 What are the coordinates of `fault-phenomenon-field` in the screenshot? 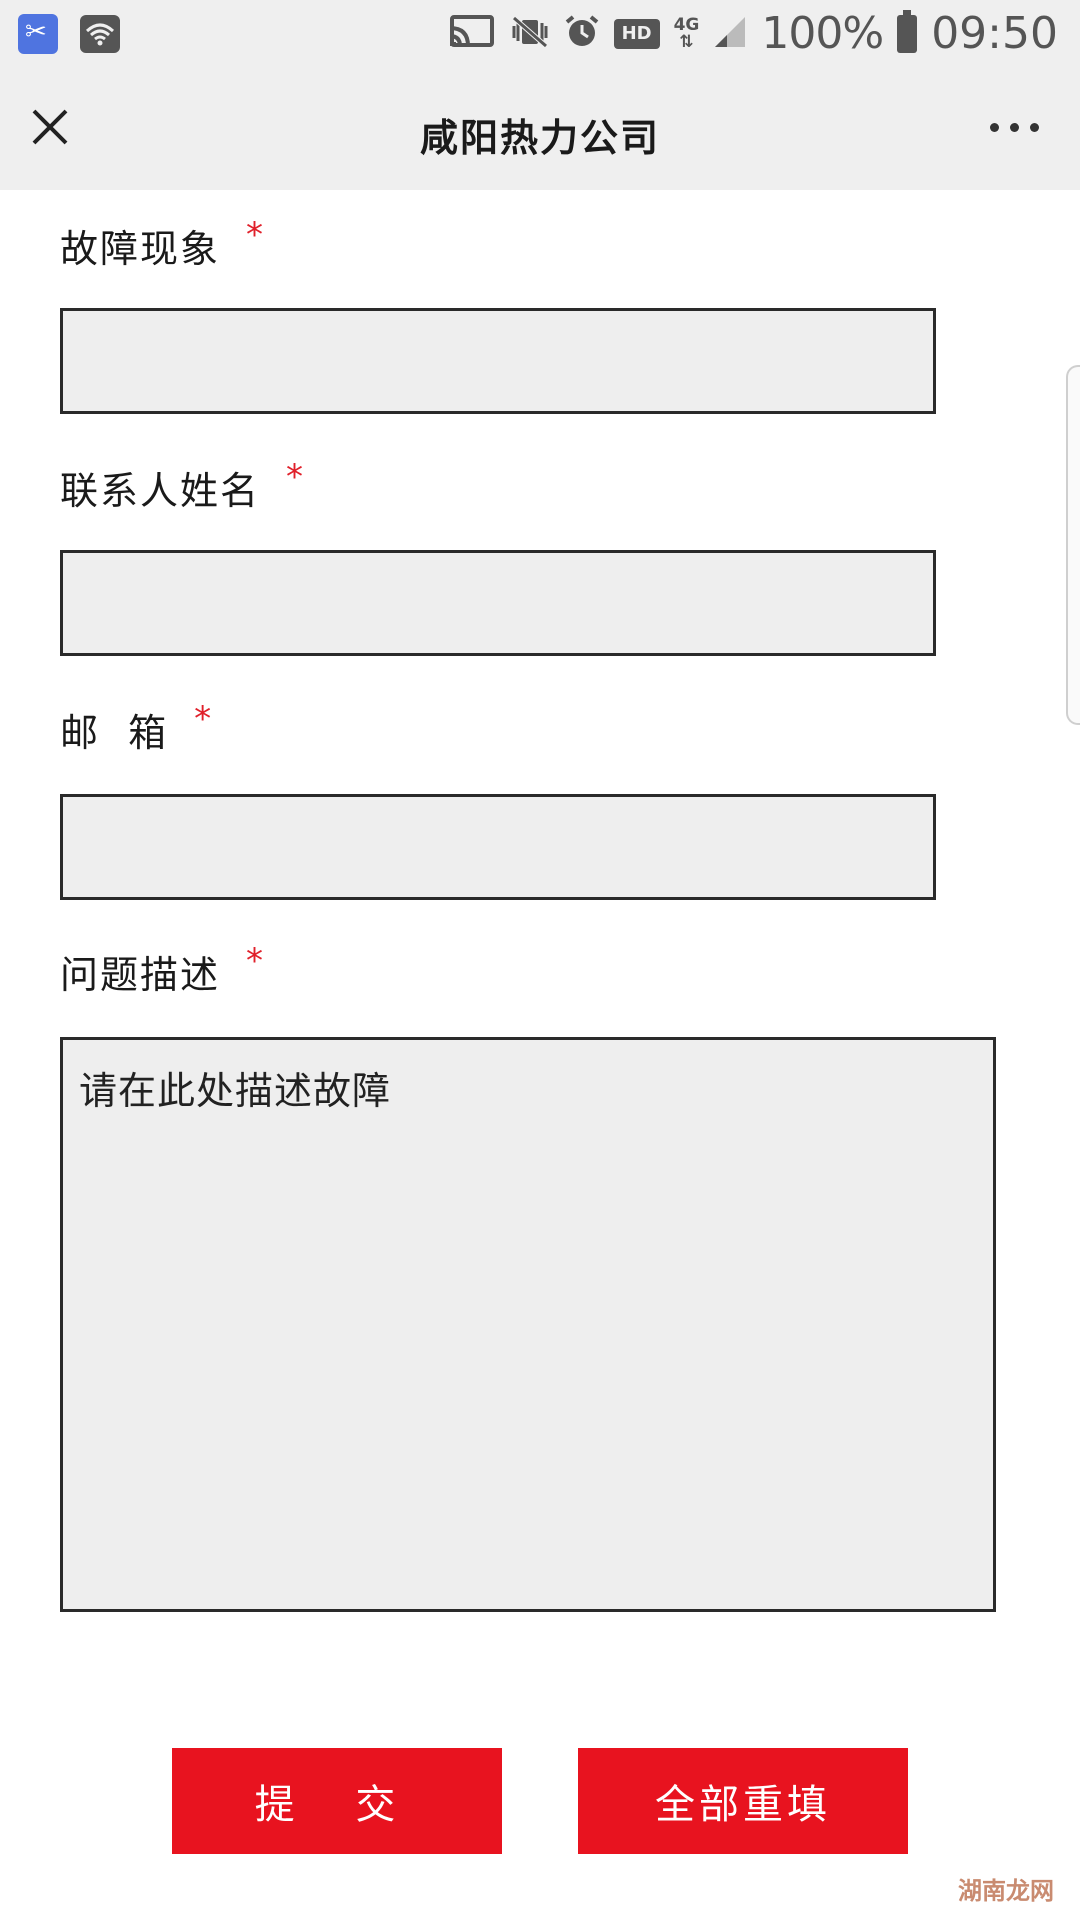 It's located at (498, 361).